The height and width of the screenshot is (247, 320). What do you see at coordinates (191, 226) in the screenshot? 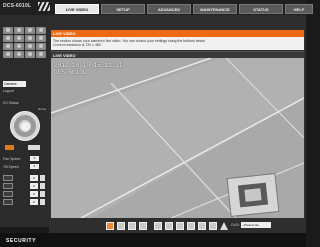
I see `microphone-icon` at bounding box center [191, 226].